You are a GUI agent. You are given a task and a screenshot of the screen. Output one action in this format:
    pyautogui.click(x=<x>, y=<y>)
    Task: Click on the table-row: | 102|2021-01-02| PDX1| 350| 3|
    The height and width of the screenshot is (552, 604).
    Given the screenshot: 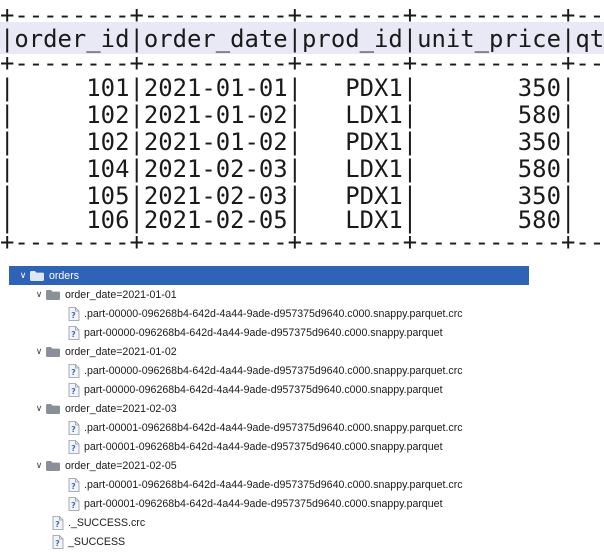 What is the action you would take?
    pyautogui.click(x=302, y=142)
    